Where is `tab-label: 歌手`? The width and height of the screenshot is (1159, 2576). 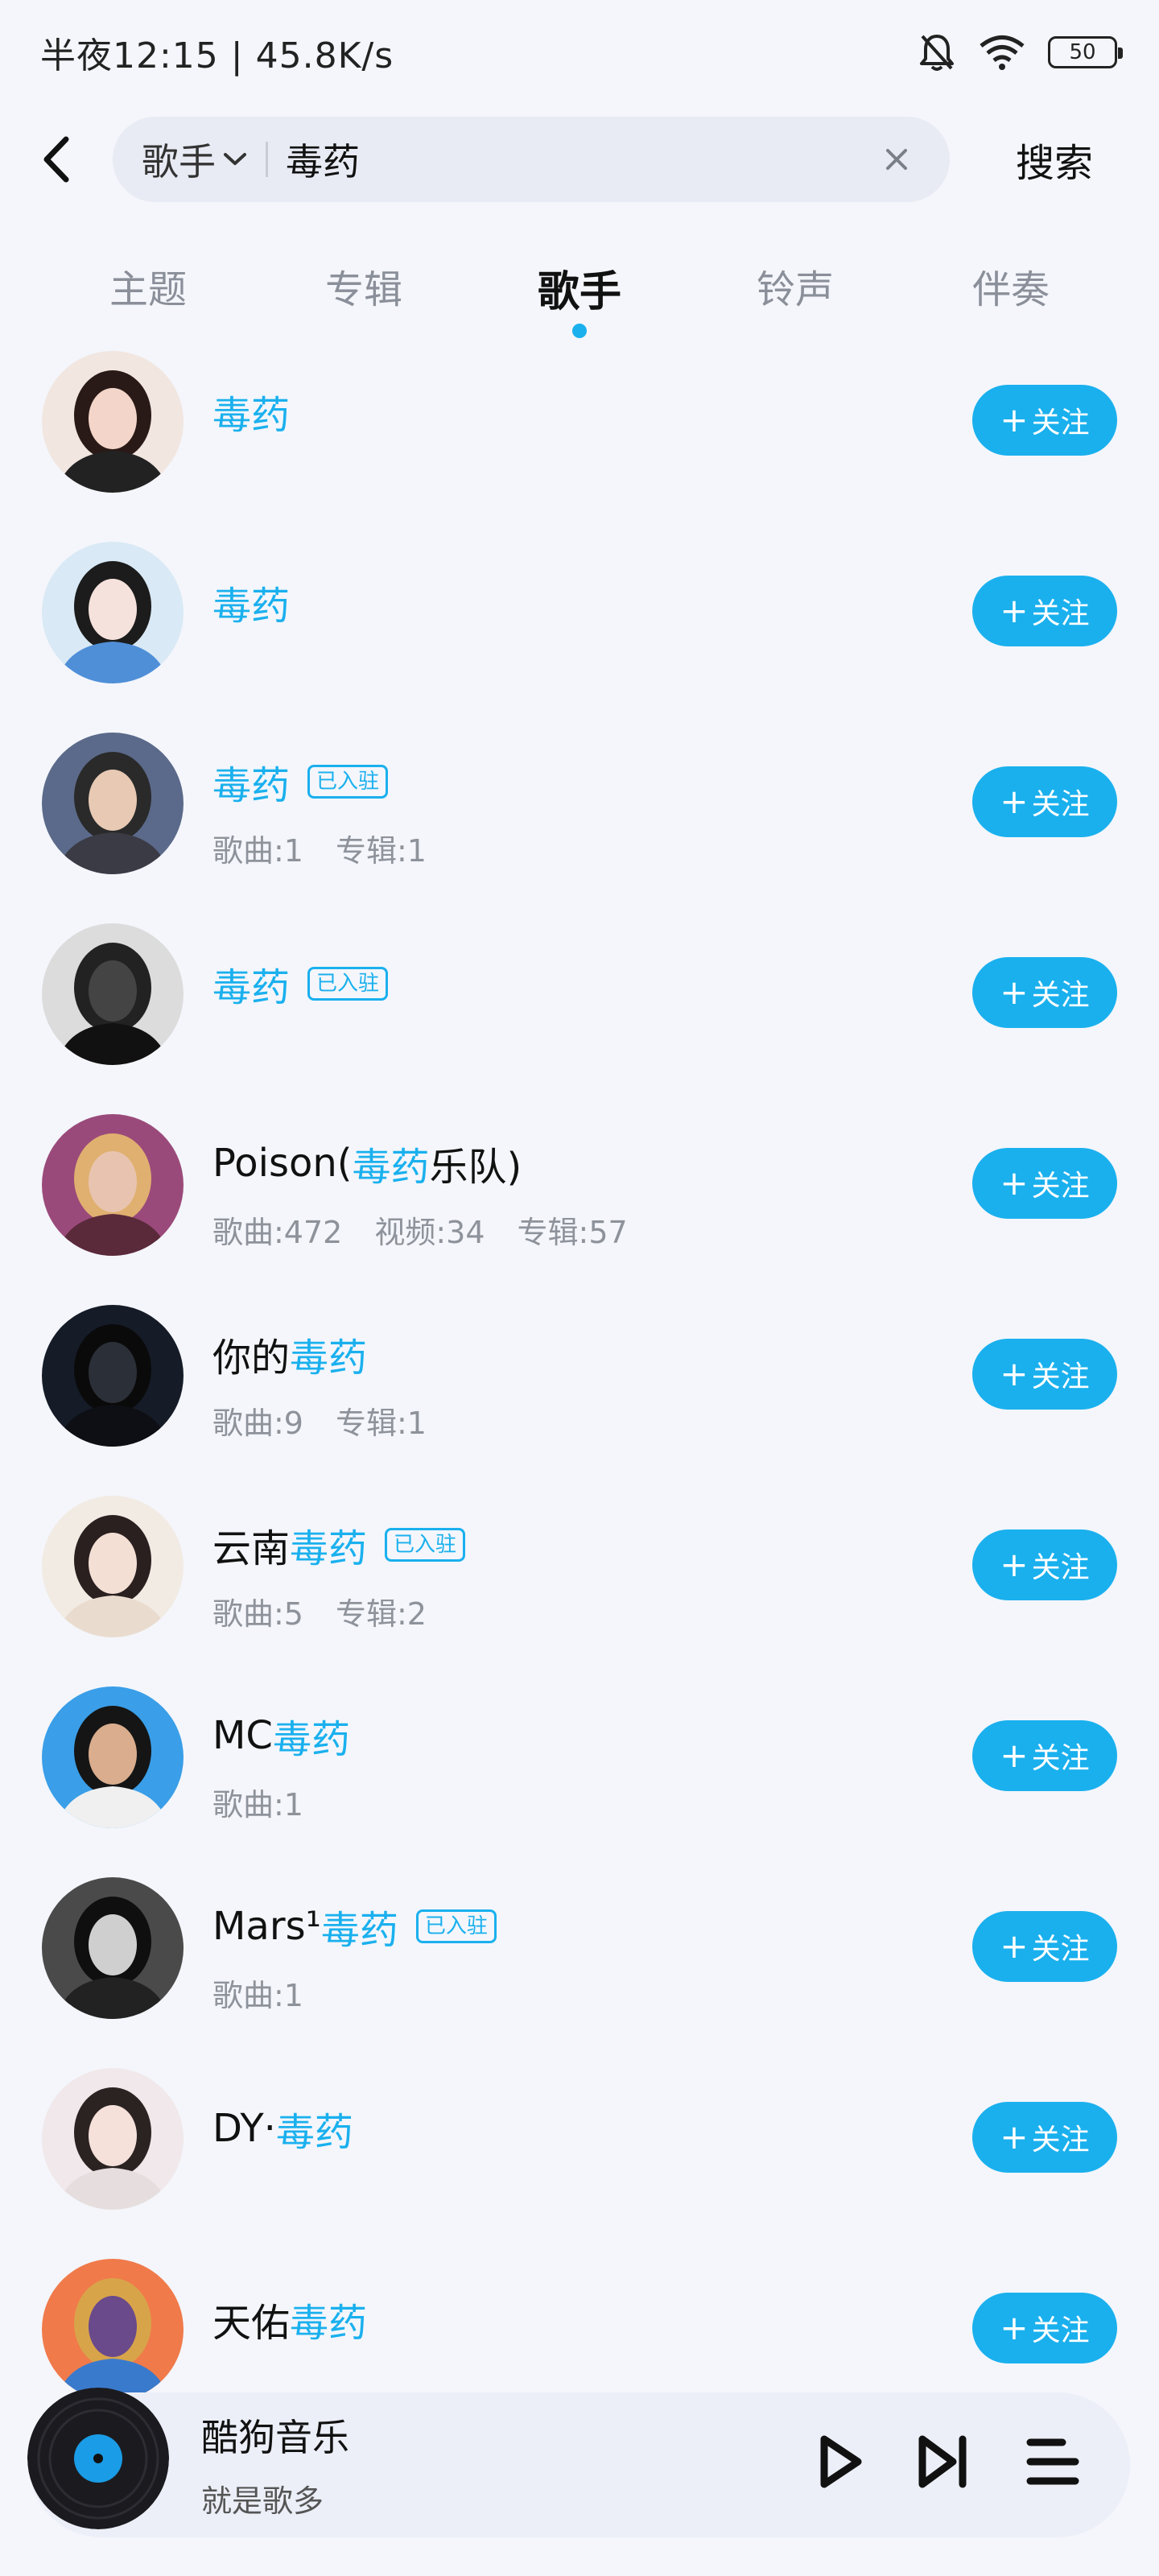
tab-label: 歌手 is located at coordinates (579, 292).